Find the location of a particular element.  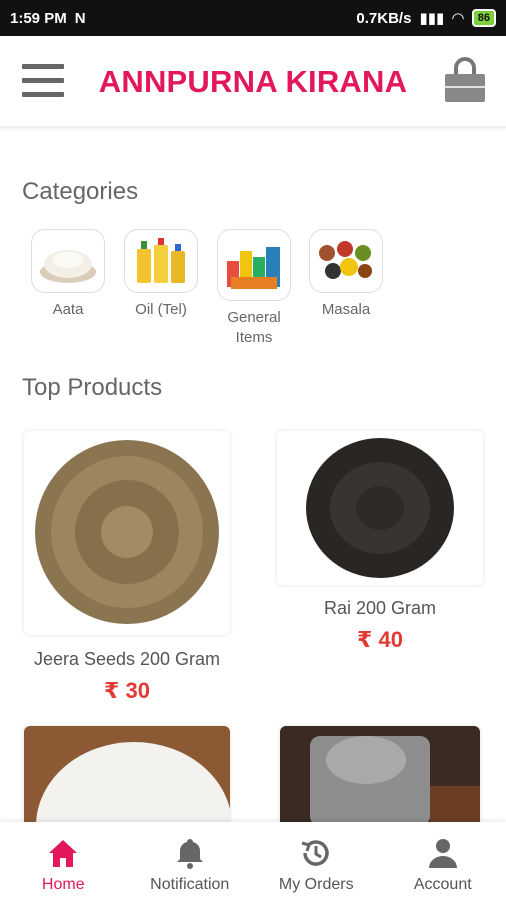

app-bar: ANNPURNA KIRANA is located at coordinates (253, 82).